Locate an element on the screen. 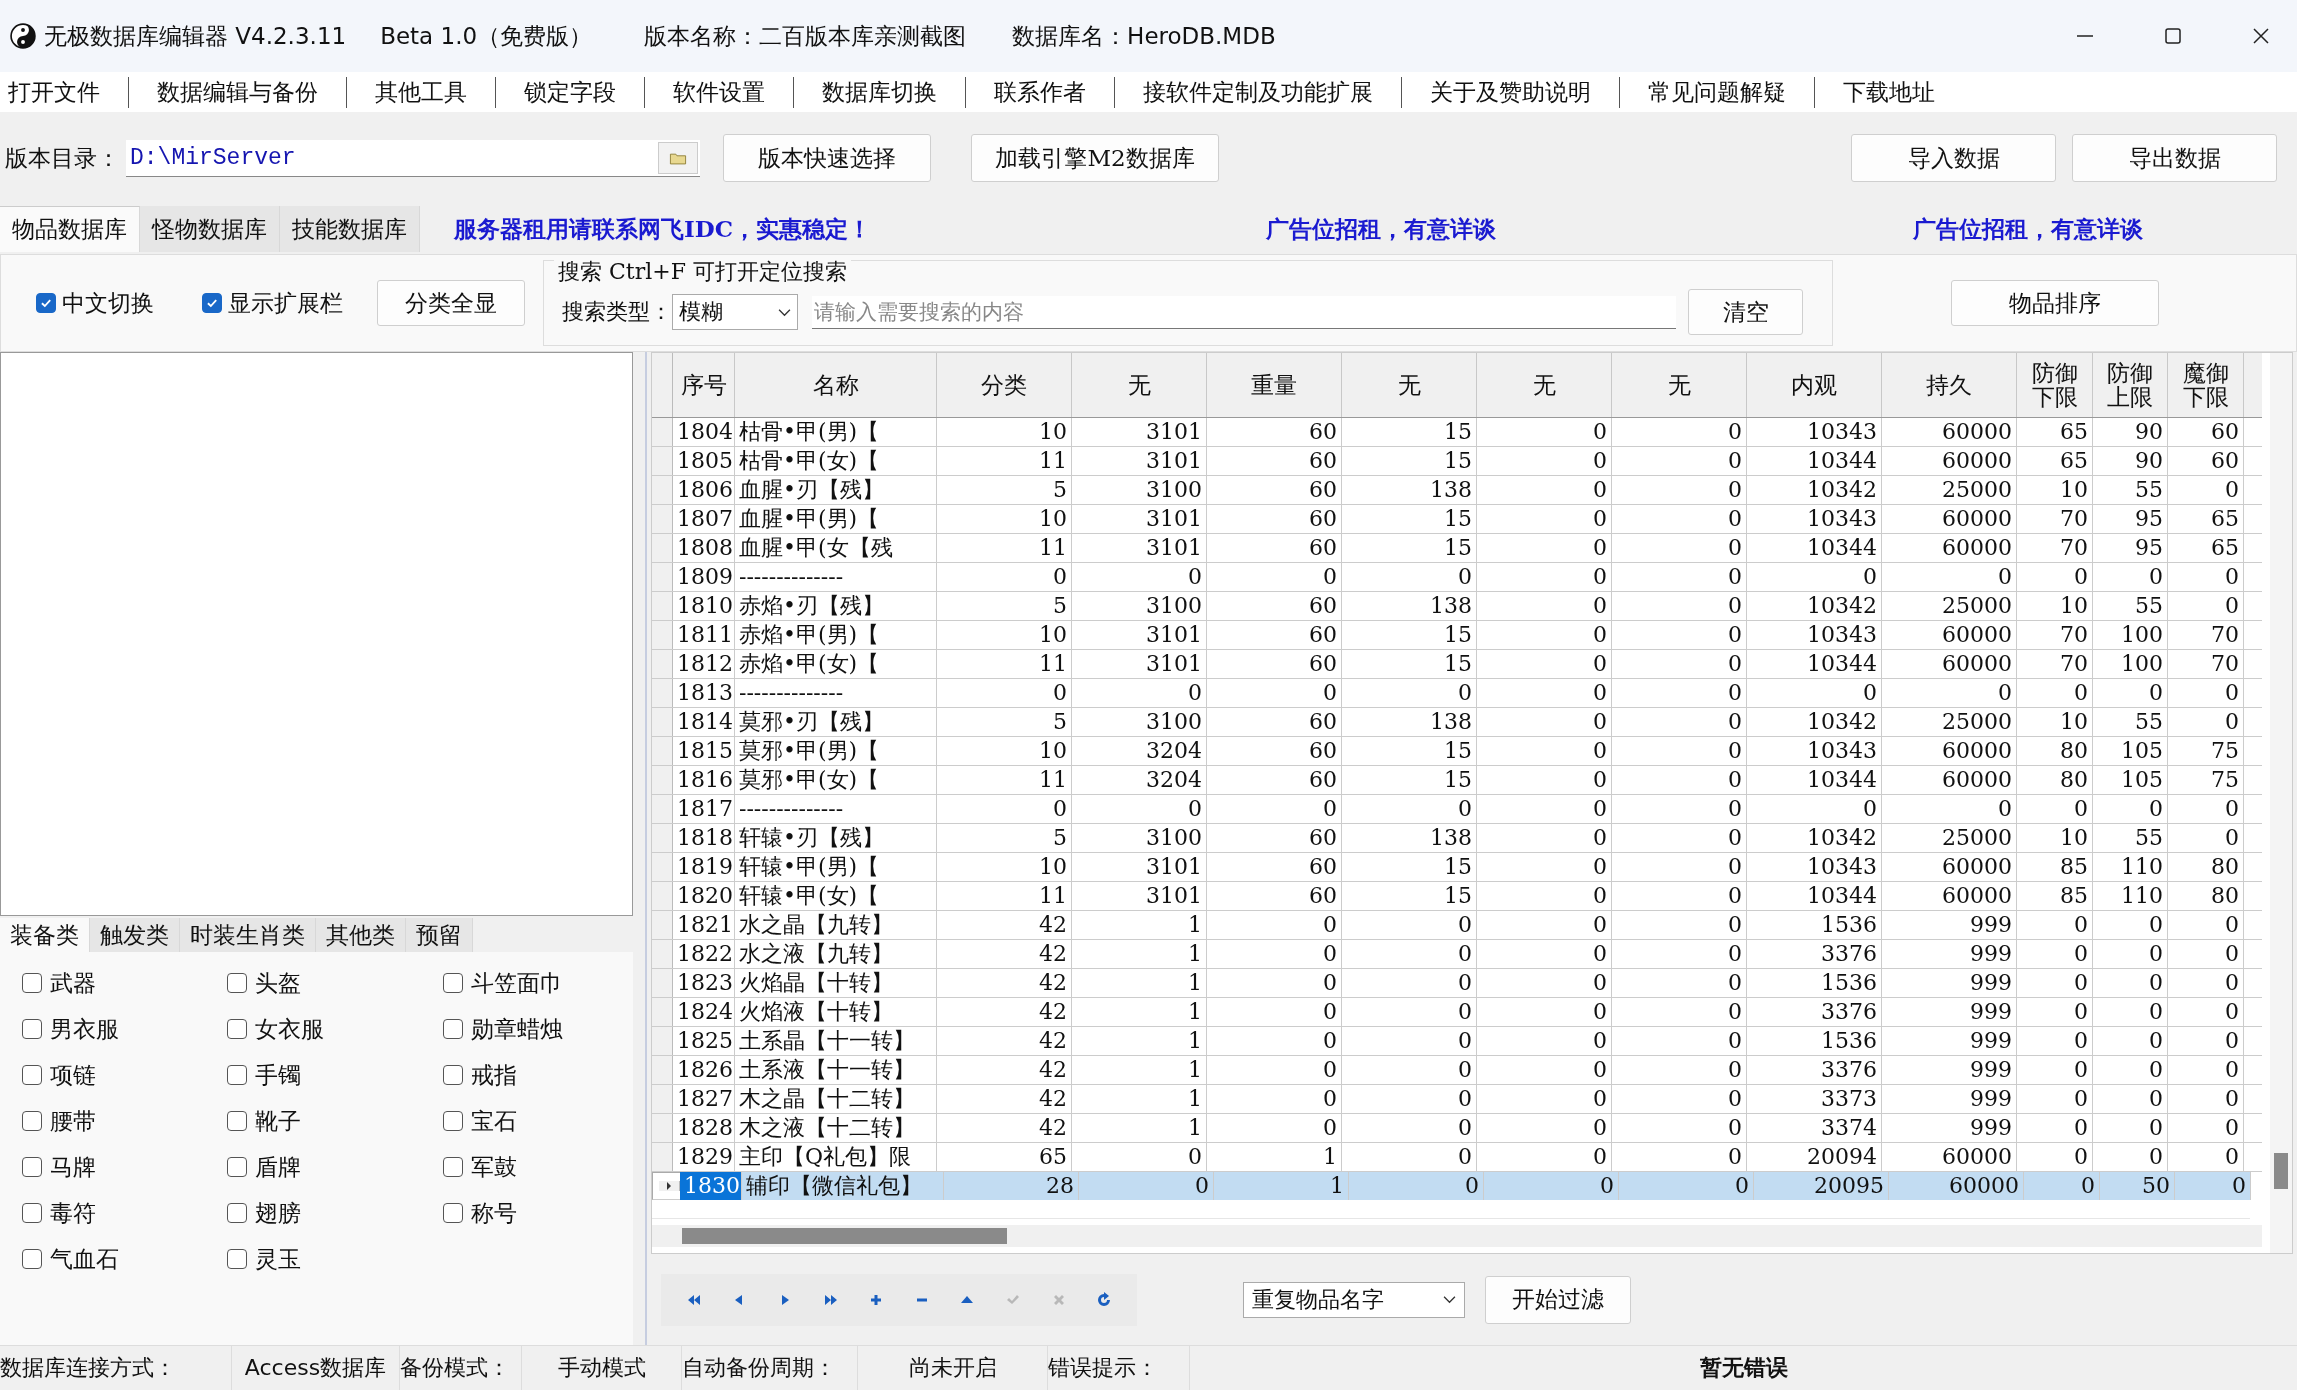 Image resolution: width=2297 pixels, height=1390 pixels. table-cell: 土系晶【十一转】 is located at coordinates (836, 1041).